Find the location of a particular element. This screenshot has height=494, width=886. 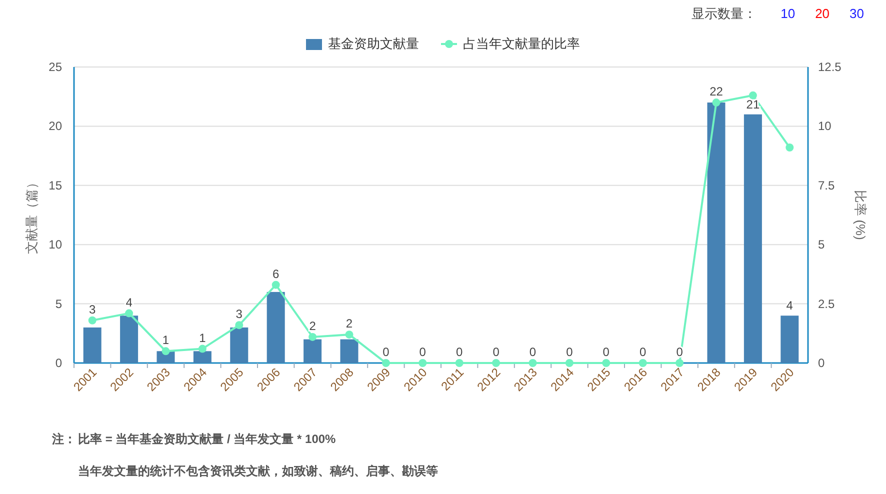

axis-tick-label: 2.5 is located at coordinates (826, 303).